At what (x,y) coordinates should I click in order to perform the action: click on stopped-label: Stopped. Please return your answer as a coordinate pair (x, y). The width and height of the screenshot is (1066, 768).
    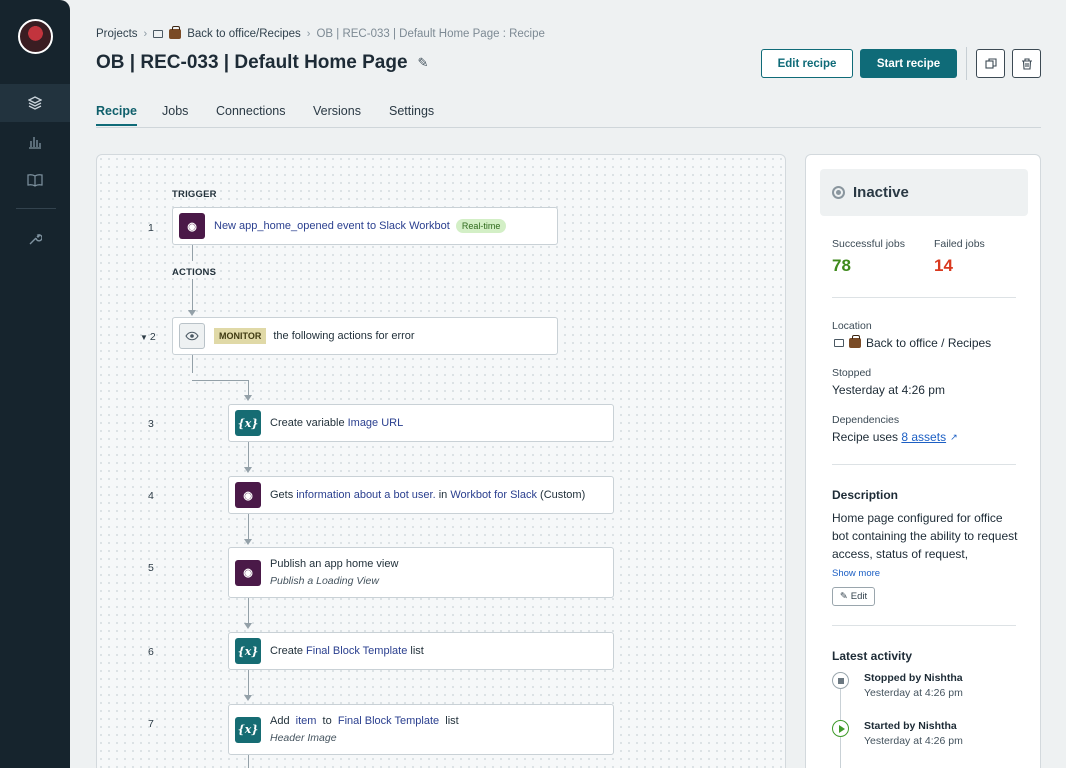
    Looking at the image, I should click on (852, 373).